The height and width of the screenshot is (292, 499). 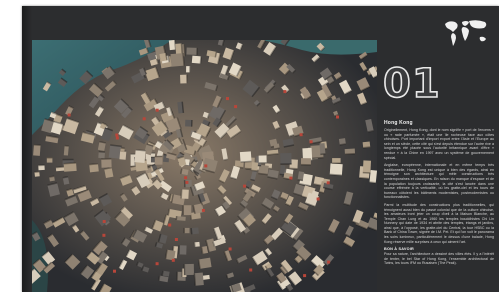 I want to click on world-map-icon, so click(x=466, y=34).